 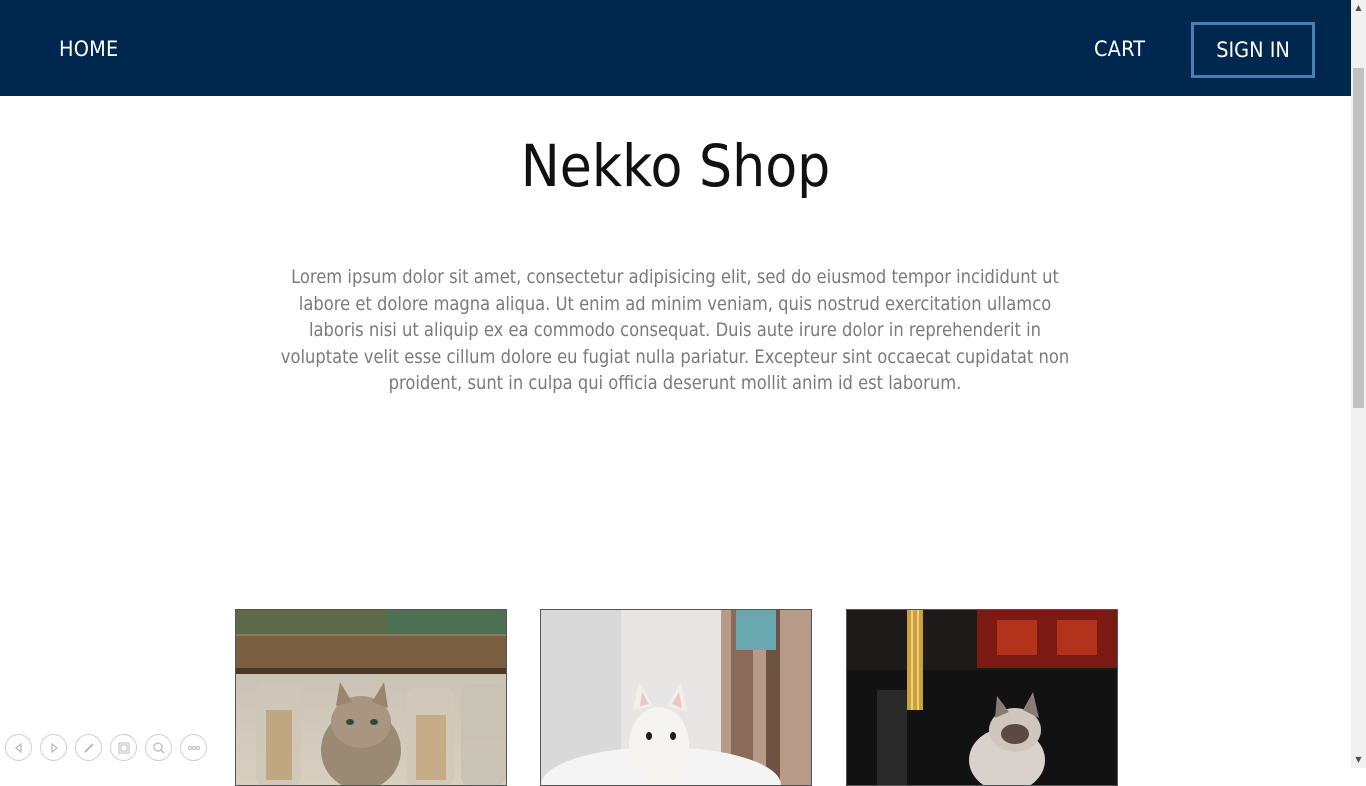 I want to click on nav-cart-link: CART, so click(x=1119, y=48).